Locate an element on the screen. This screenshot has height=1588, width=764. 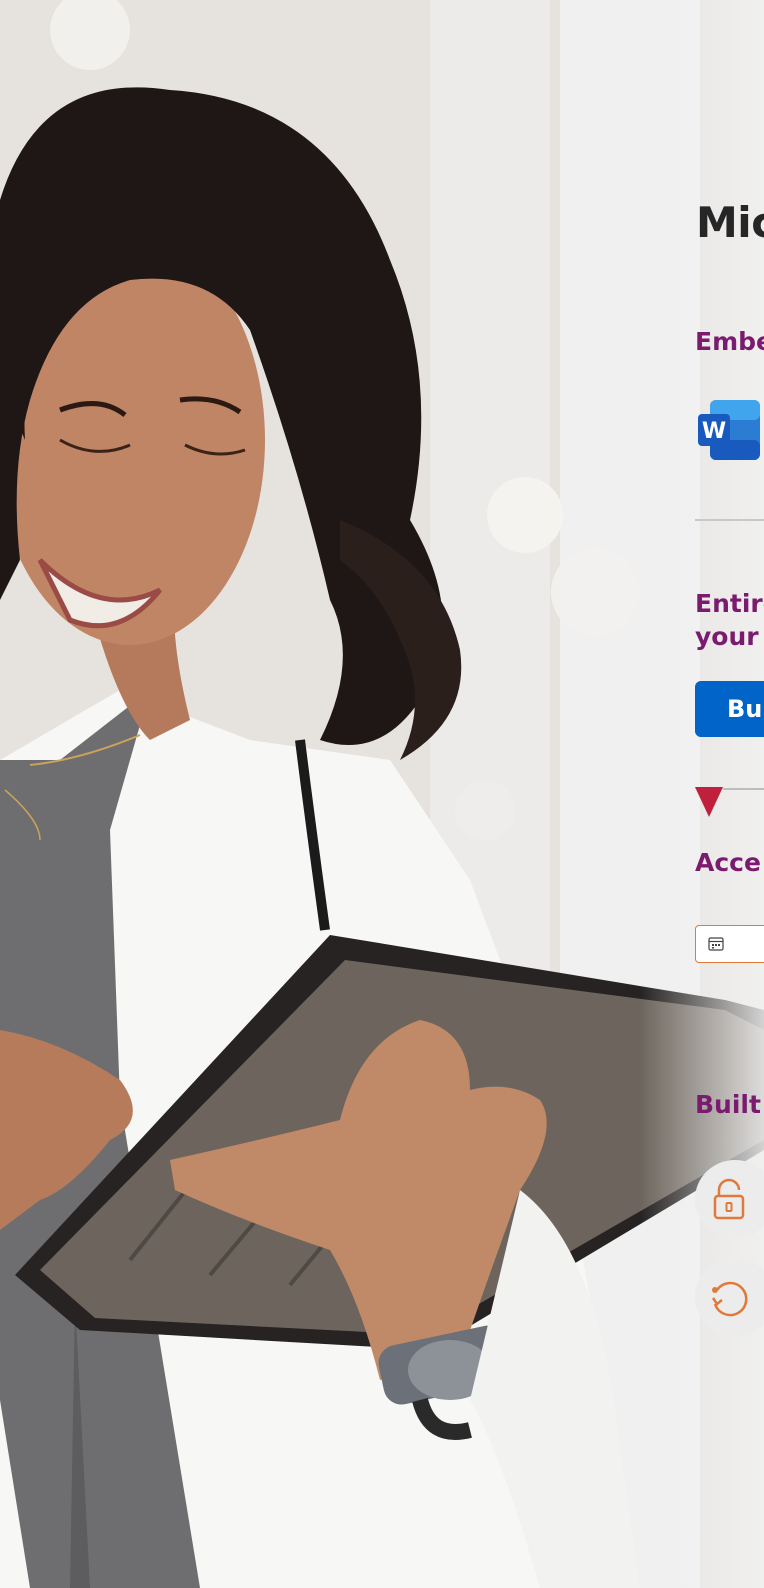
refresh-icon is located at coordinates (729, 1299).